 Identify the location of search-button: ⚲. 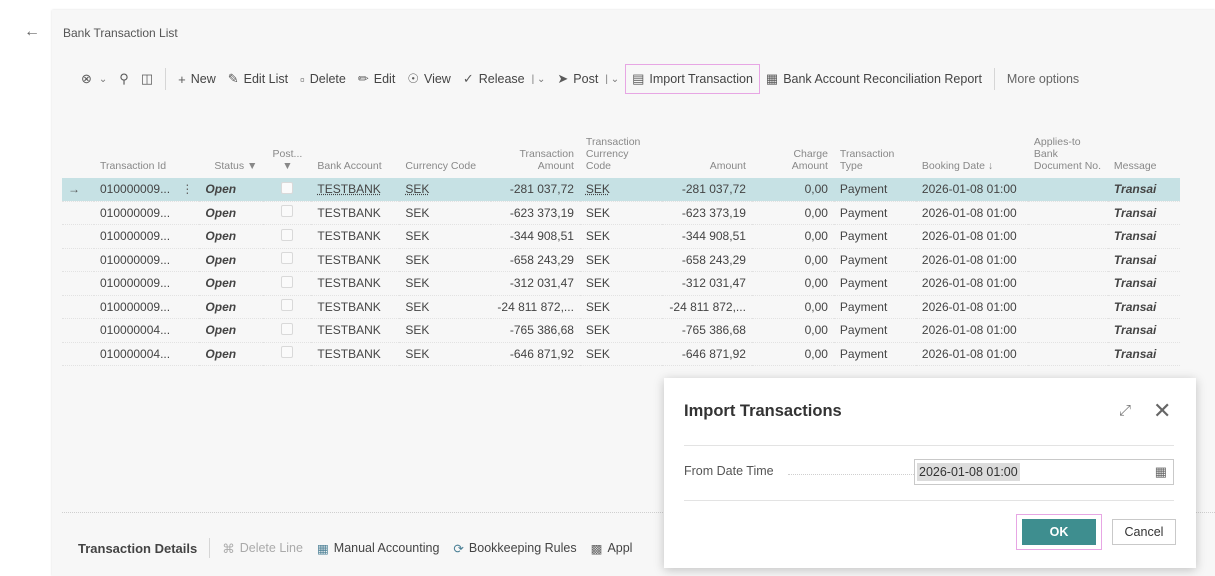
(124, 79).